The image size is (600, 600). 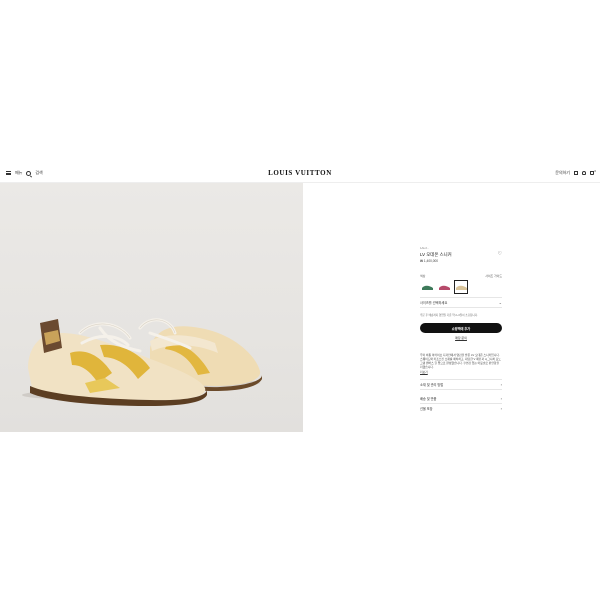 I want to click on swatch-beige, so click(x=461, y=287).